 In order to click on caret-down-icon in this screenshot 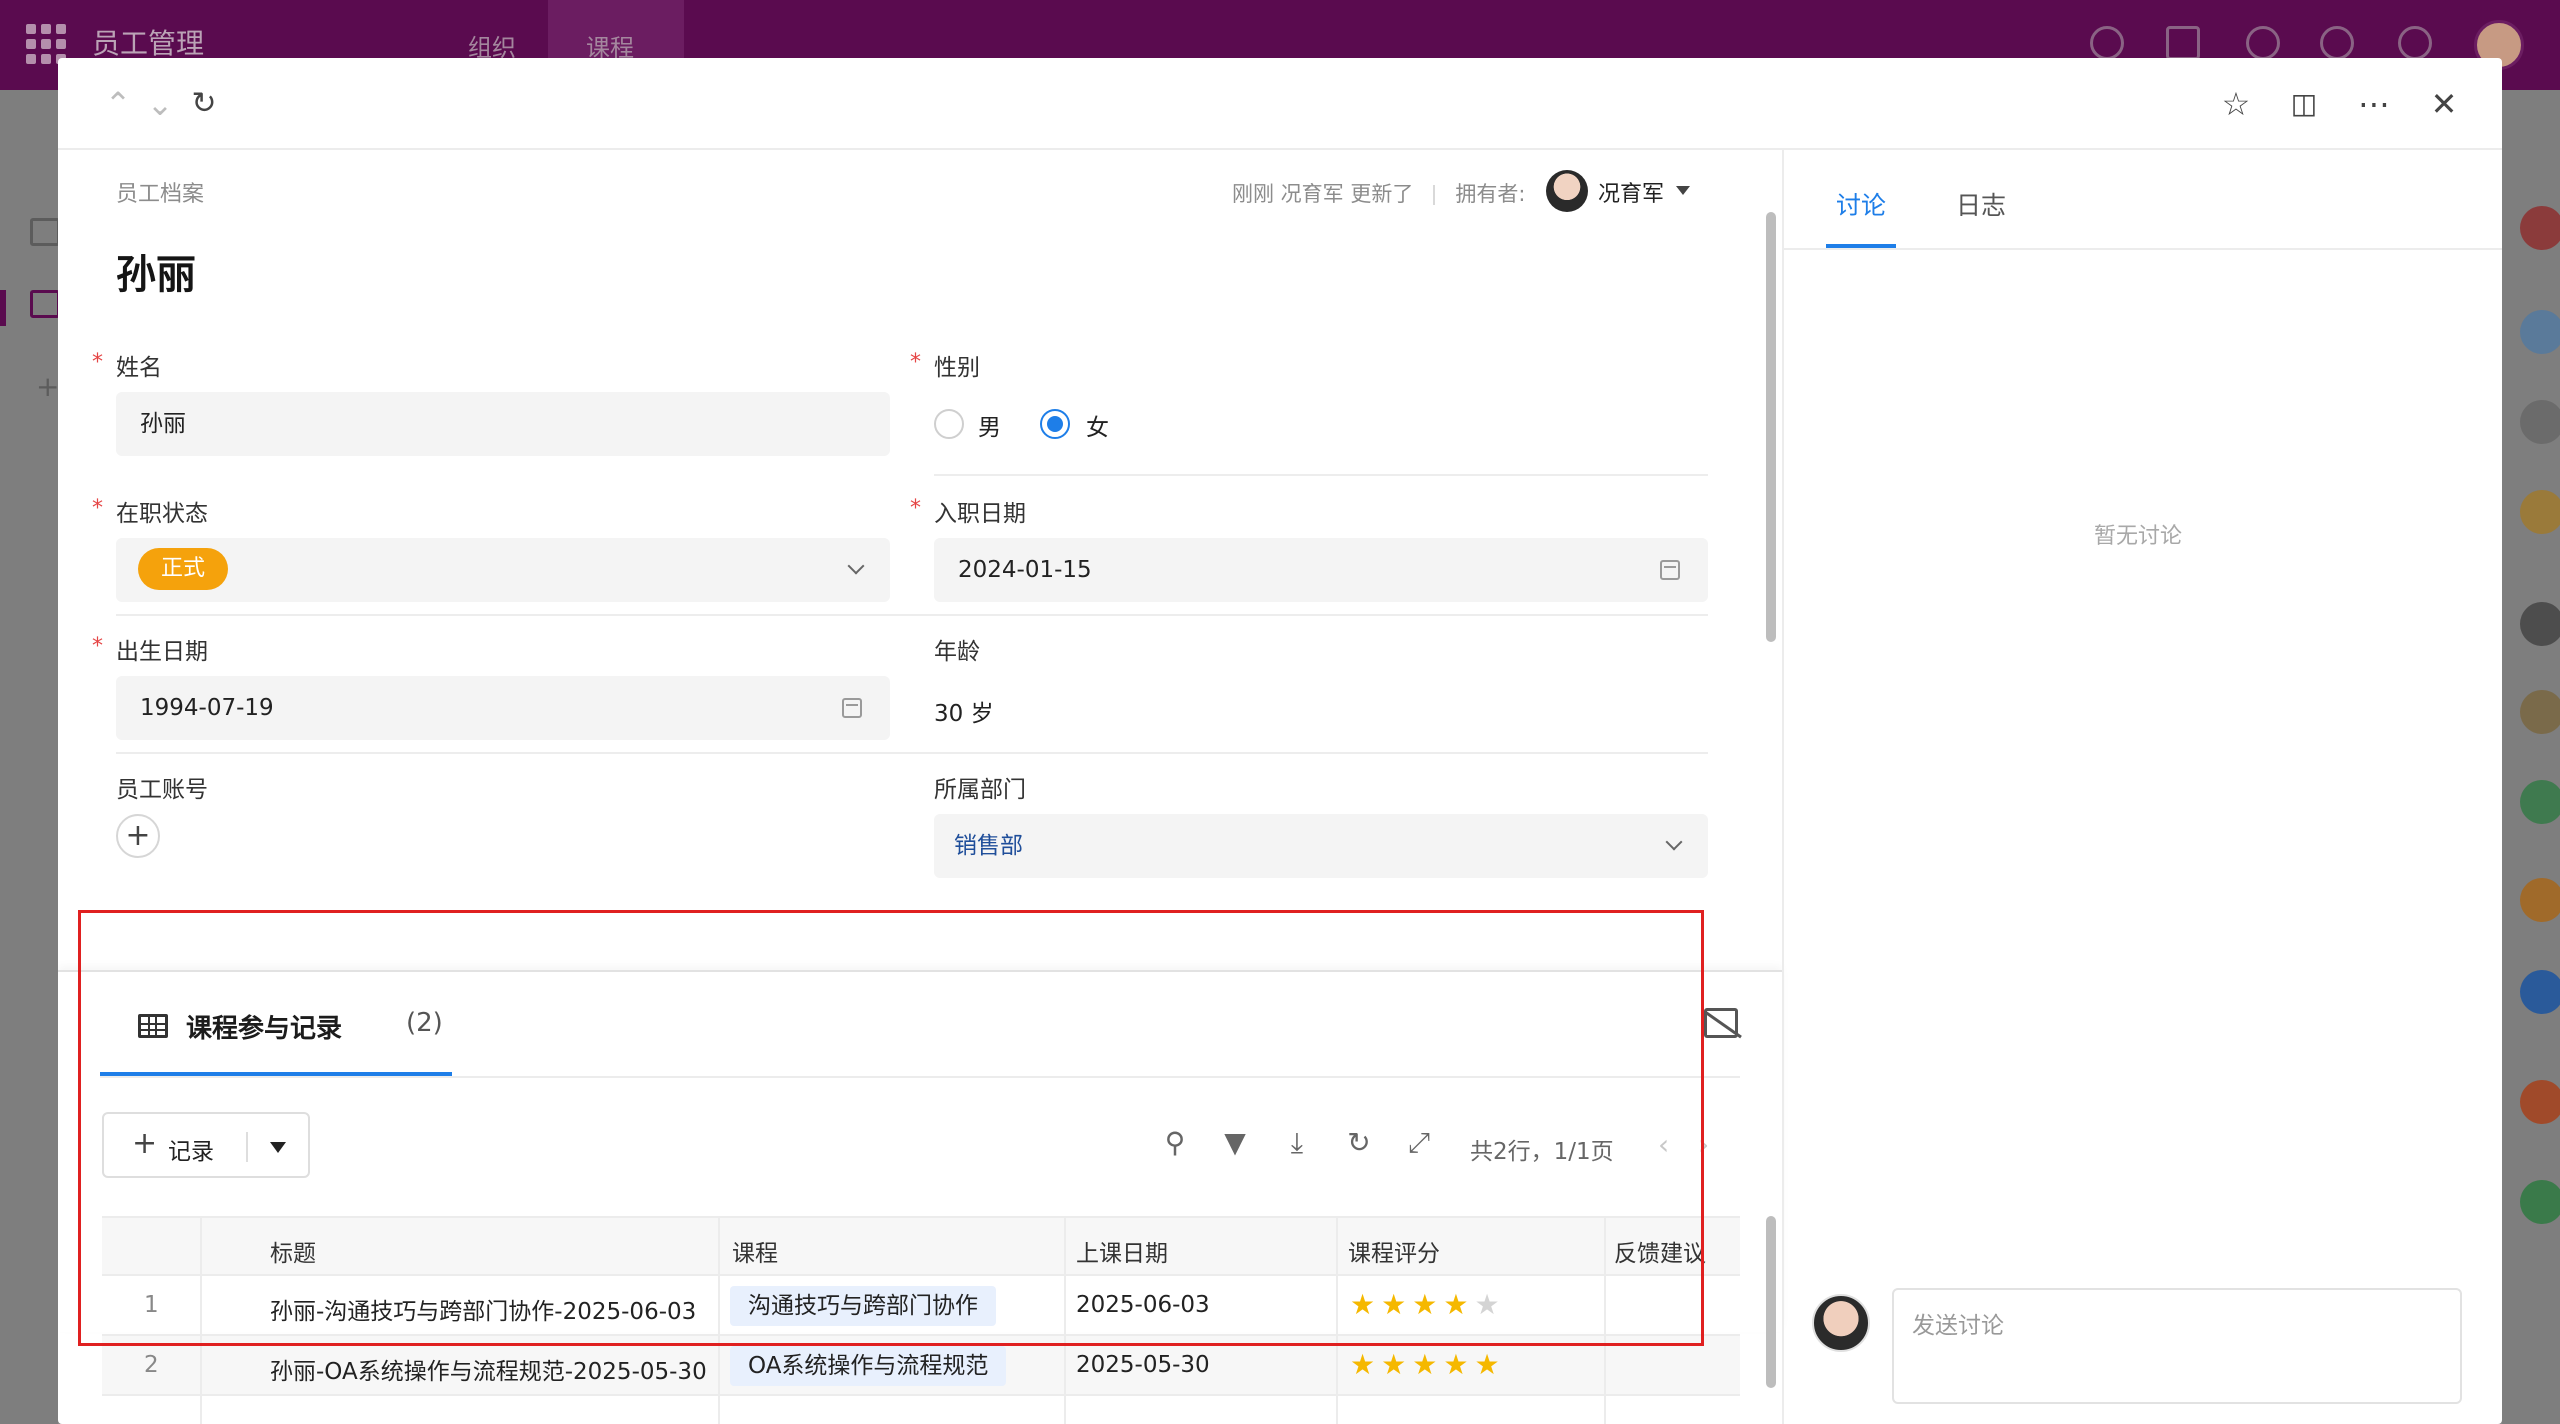, I will do `click(278, 1147)`.